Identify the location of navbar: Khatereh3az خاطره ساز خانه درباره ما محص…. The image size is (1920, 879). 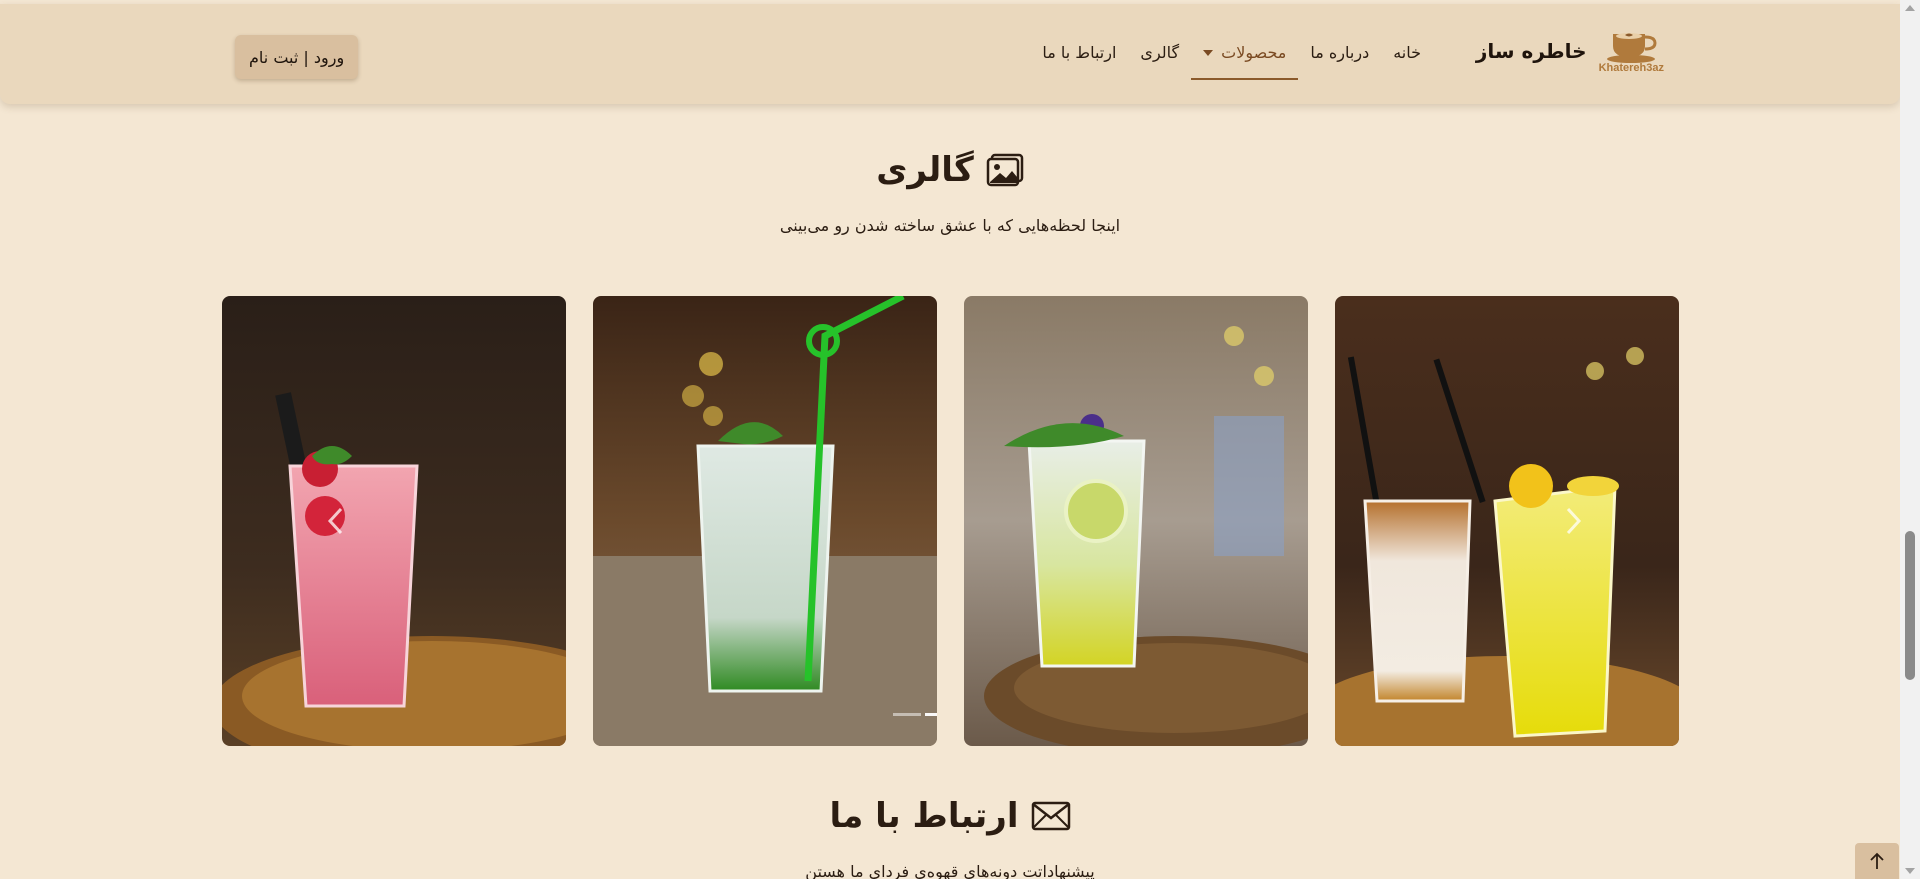
(950, 54).